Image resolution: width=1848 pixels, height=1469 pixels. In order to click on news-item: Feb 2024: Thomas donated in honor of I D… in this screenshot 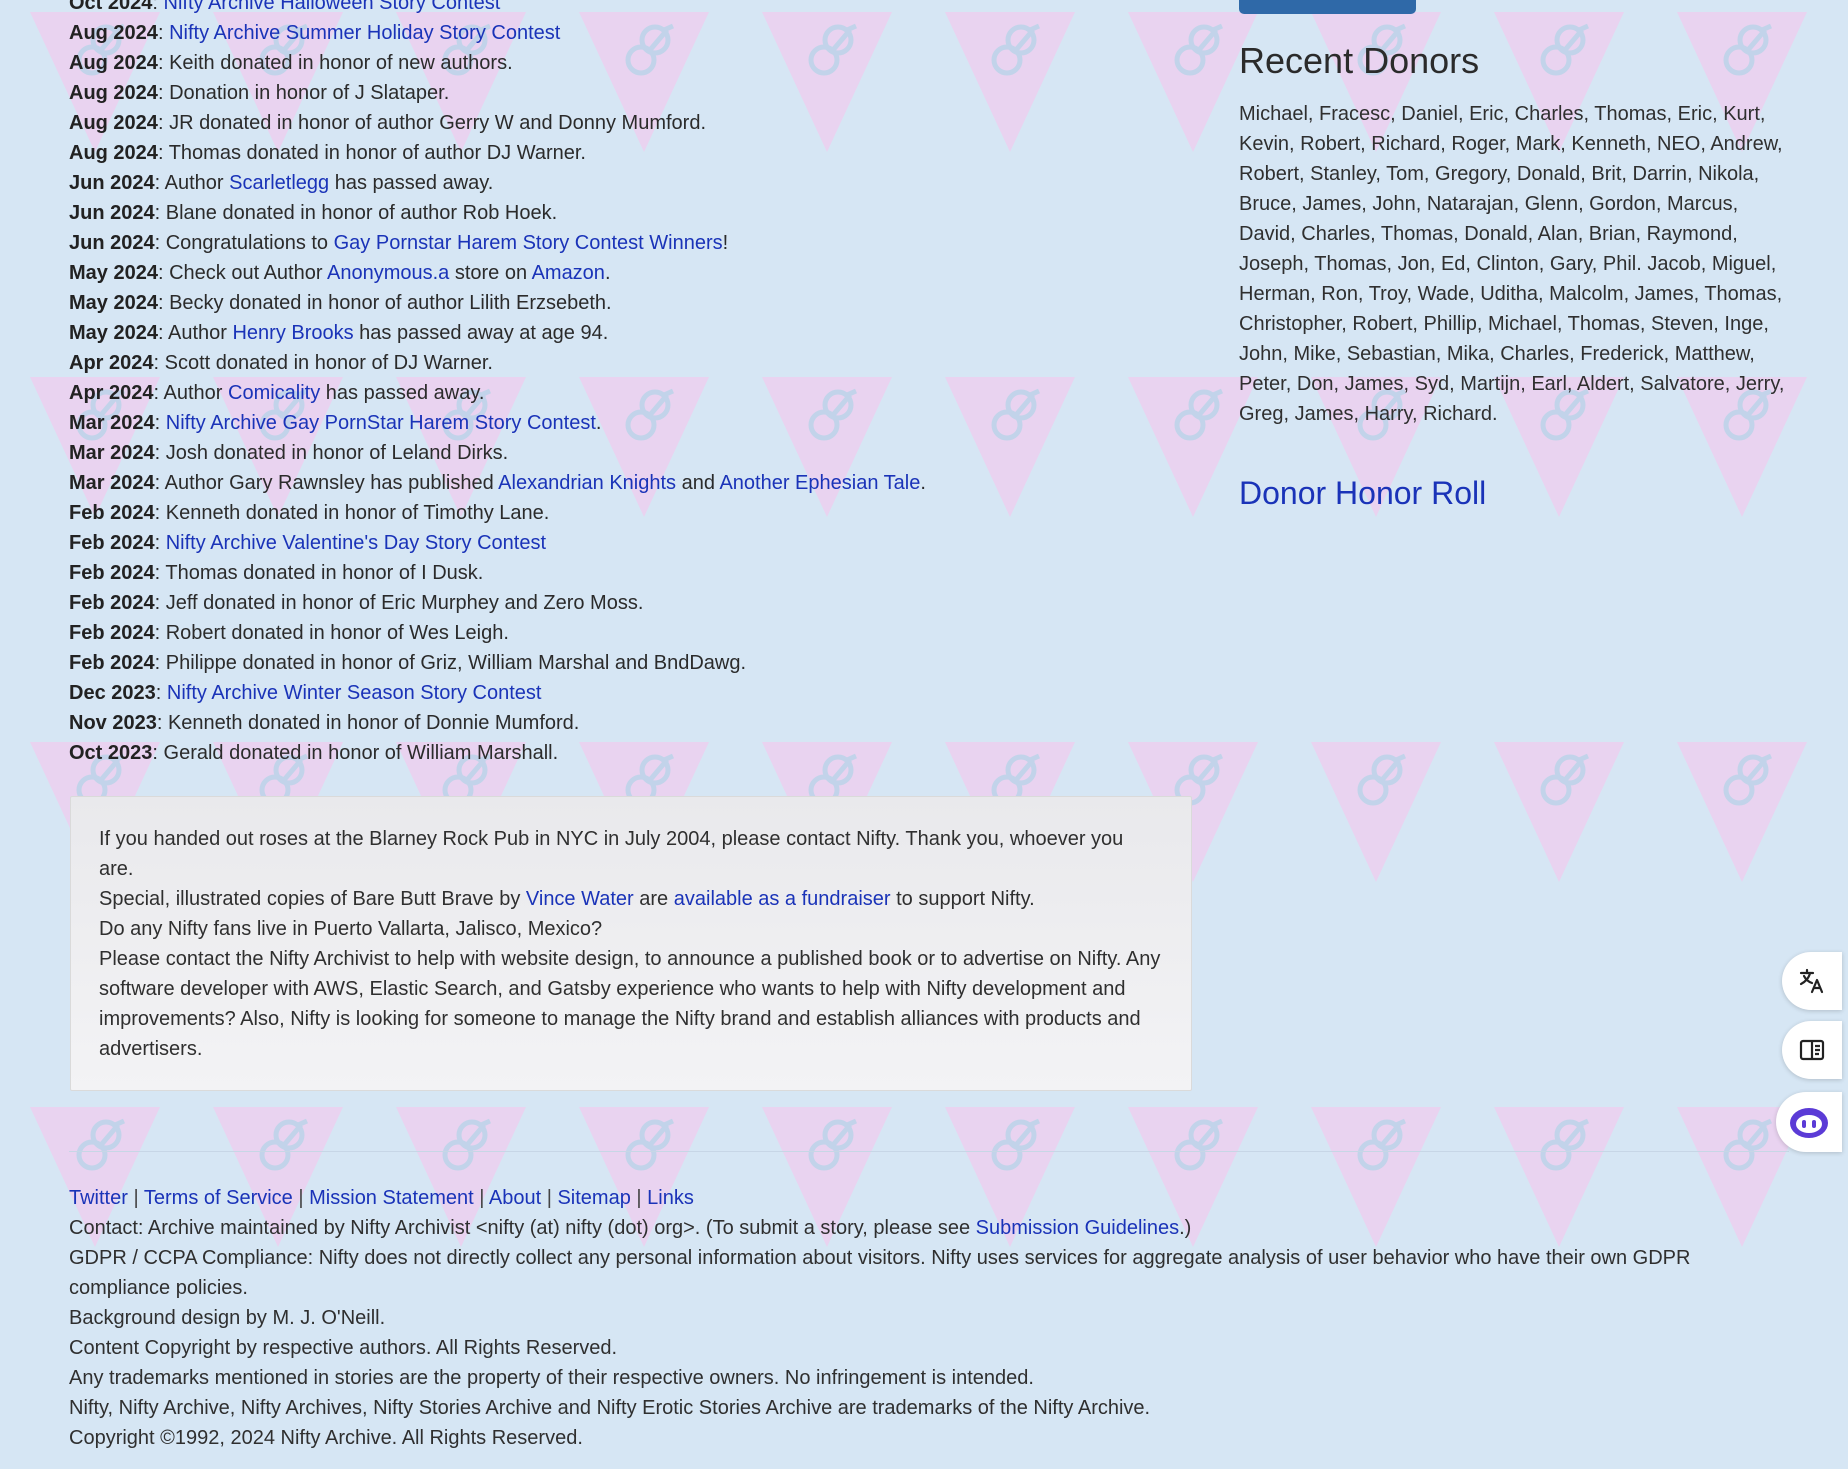, I will do `click(276, 573)`.